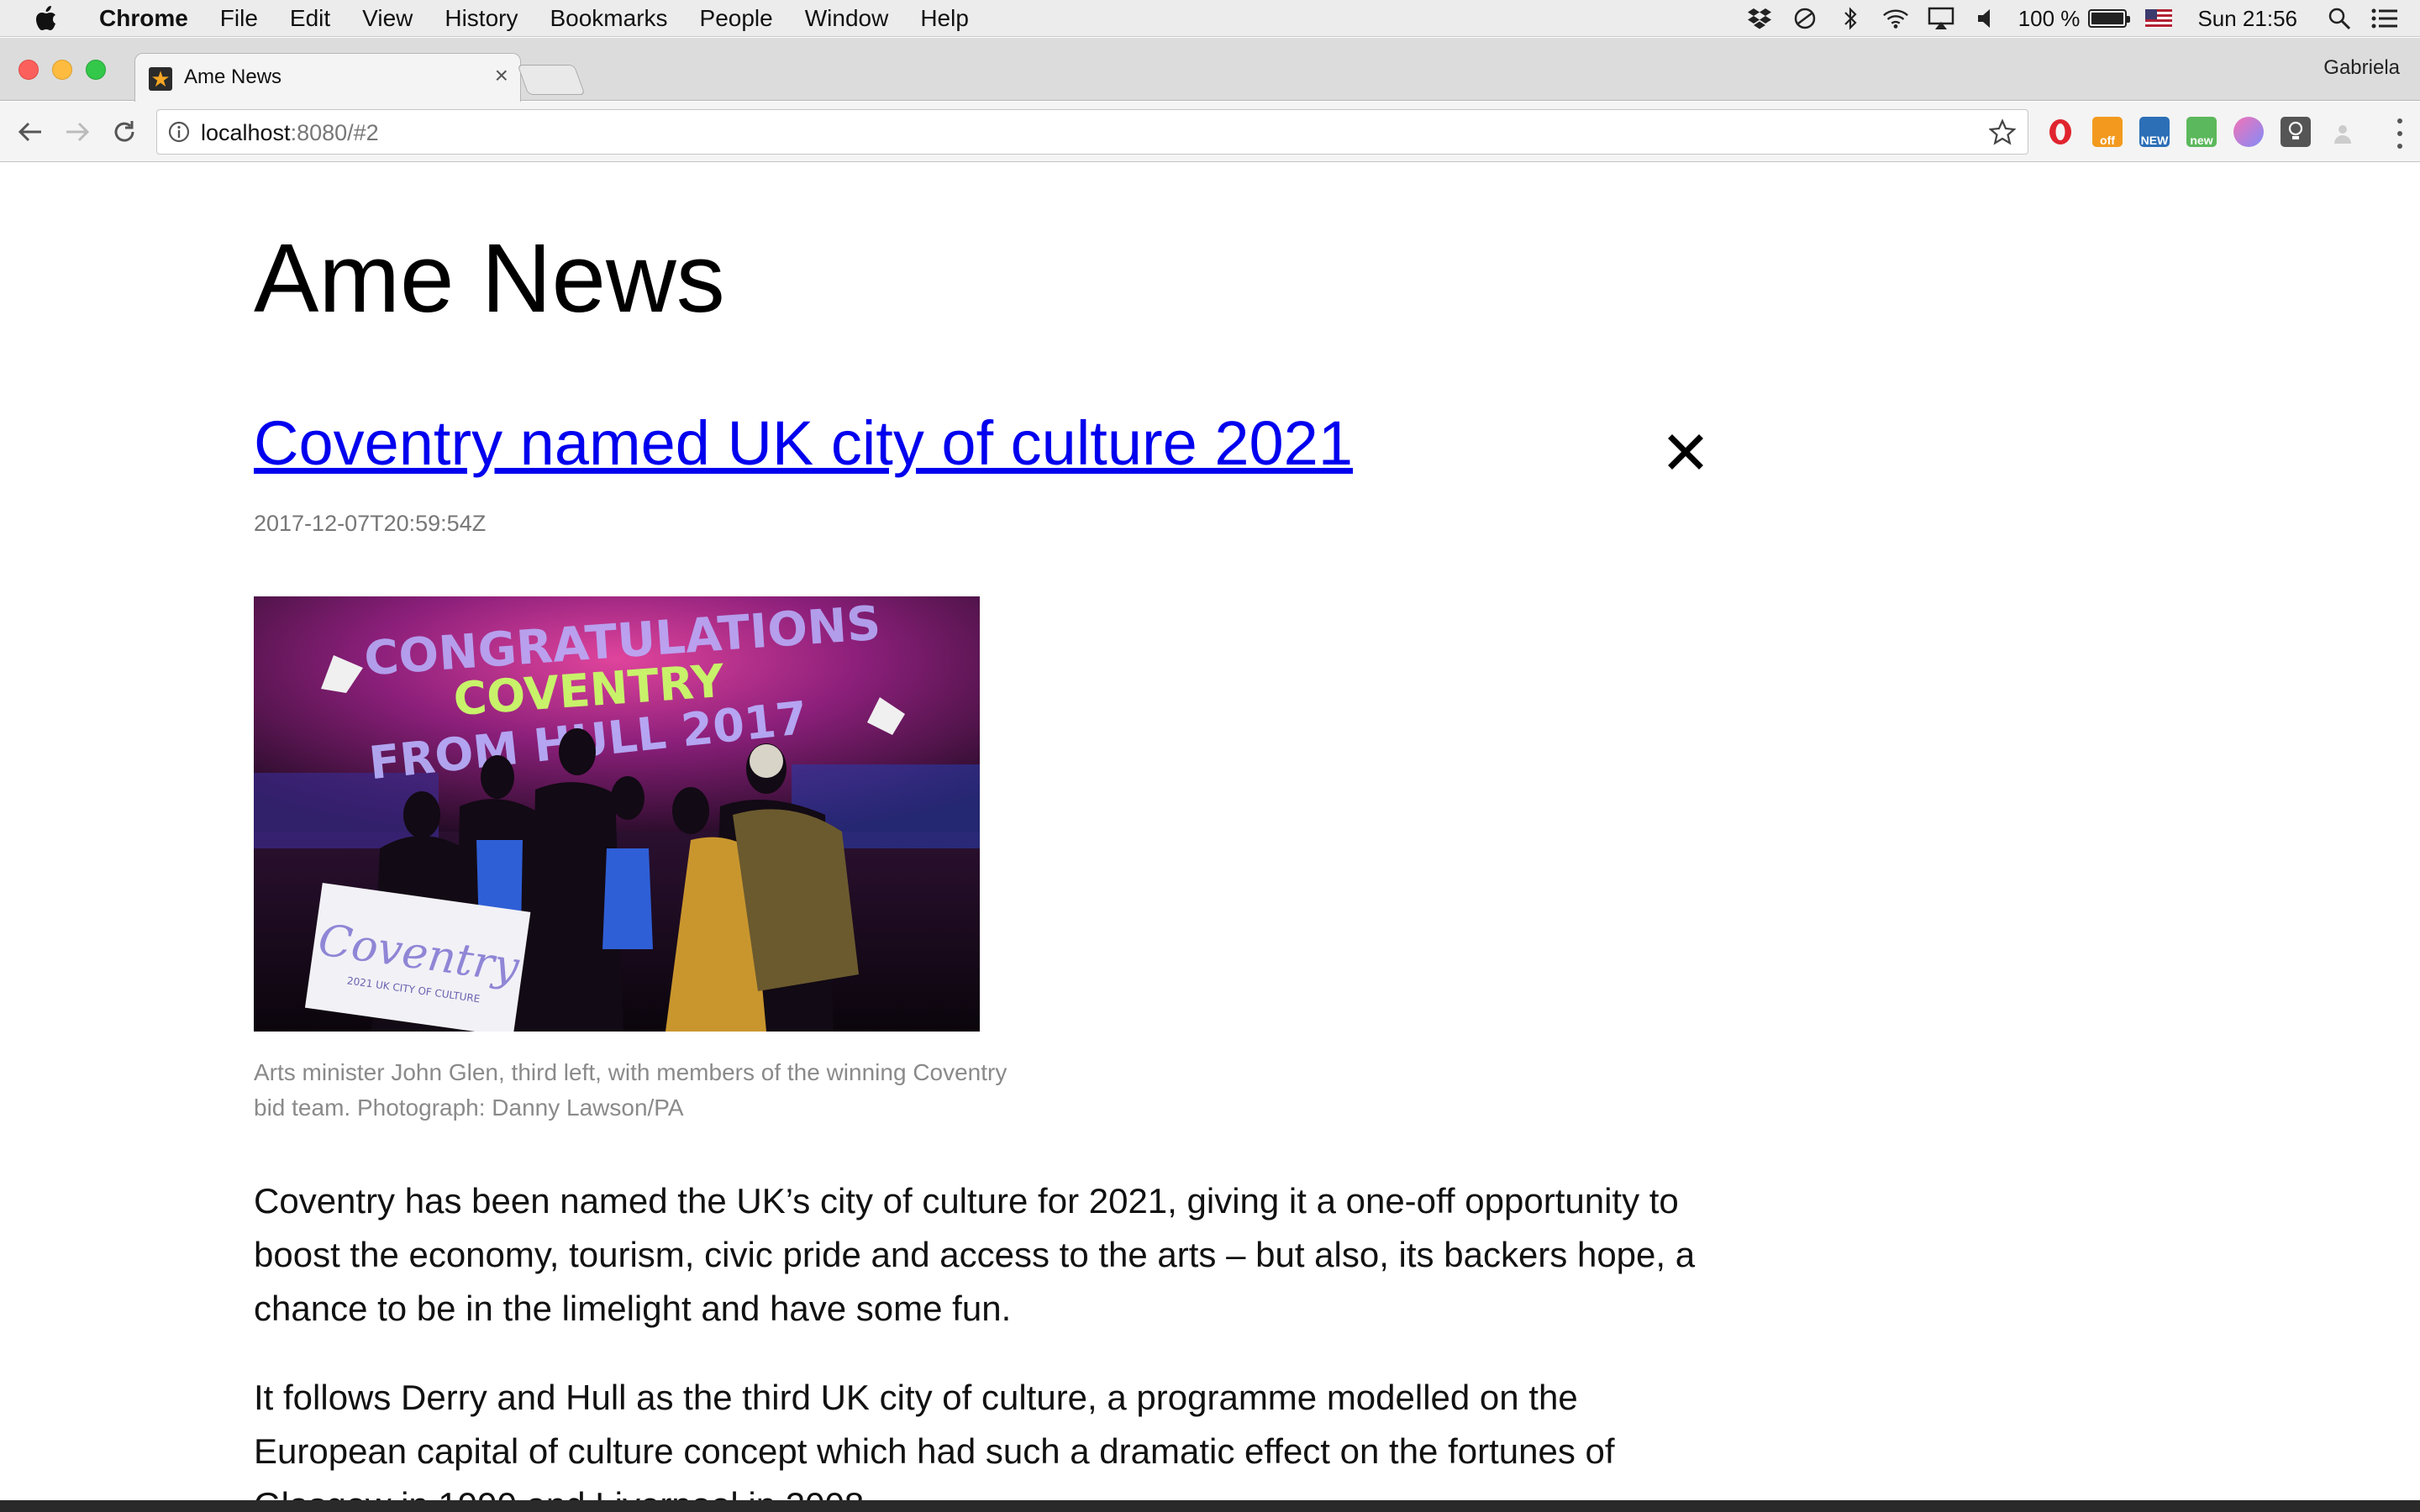 The image size is (2420, 1512). I want to click on window-controls, so click(68, 70).